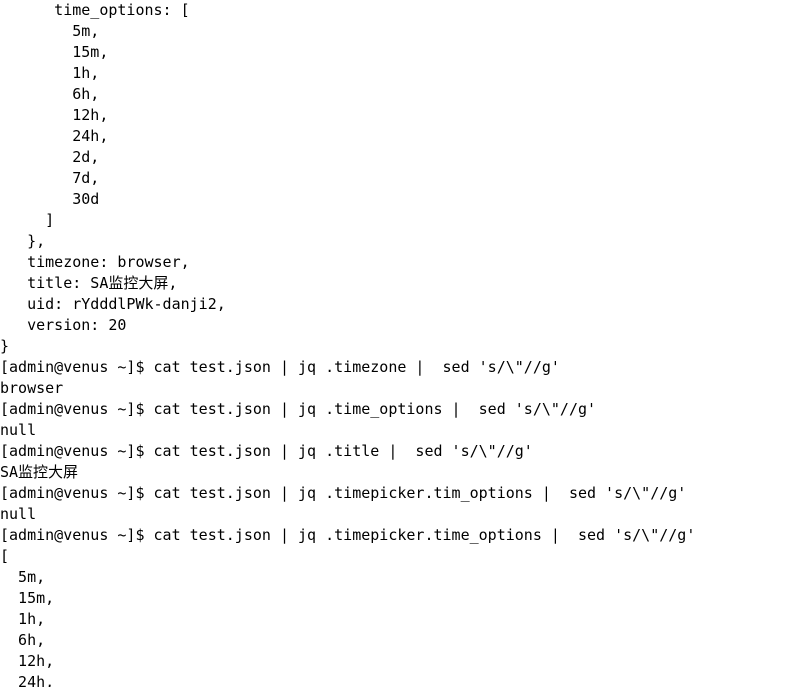 The image size is (796, 687). What do you see at coordinates (95, 10) in the screenshot?
I see `terminal-line: time_options: [` at bounding box center [95, 10].